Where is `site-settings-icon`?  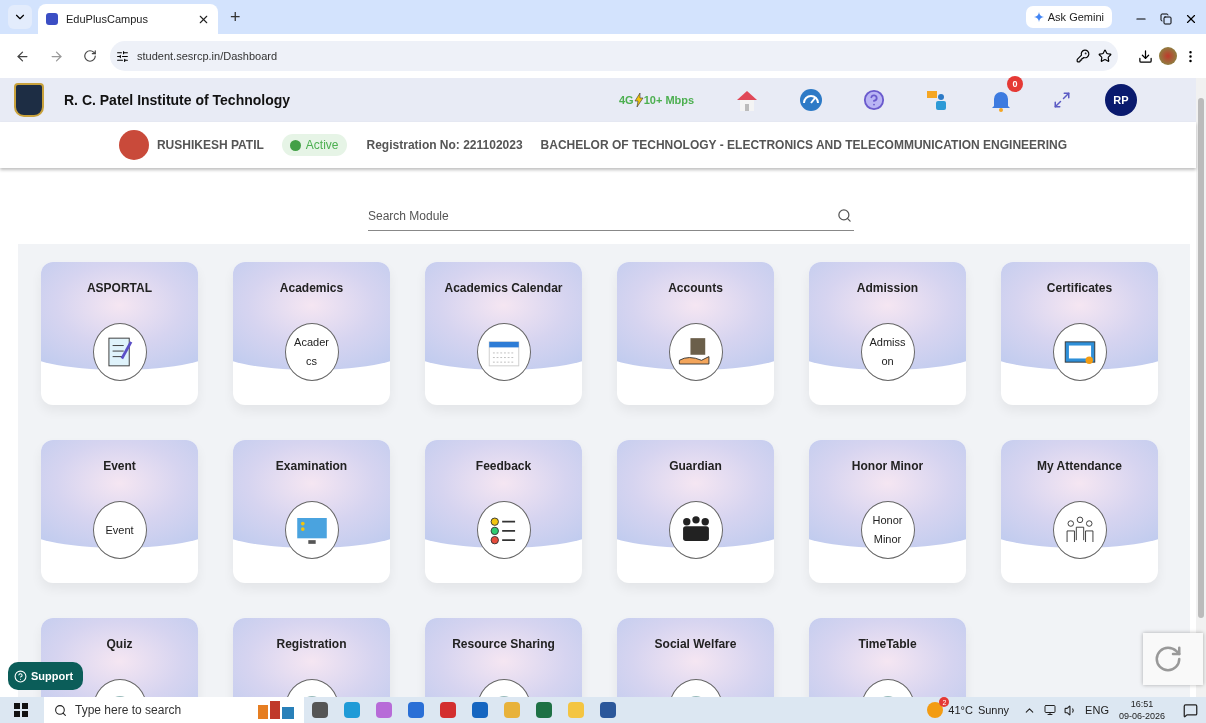
site-settings-icon is located at coordinates (122, 56).